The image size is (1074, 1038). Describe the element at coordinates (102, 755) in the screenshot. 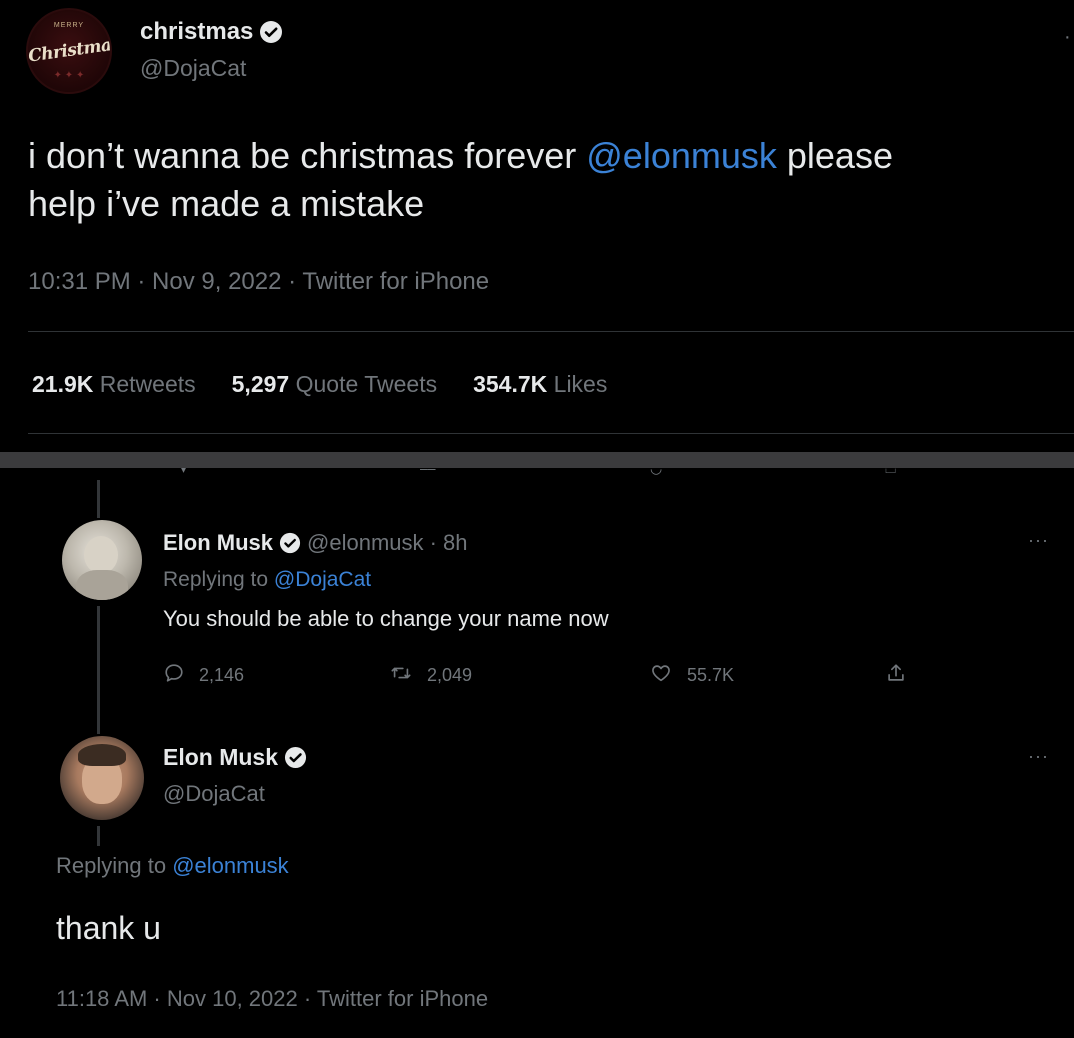

I see `avatar-hair` at that location.